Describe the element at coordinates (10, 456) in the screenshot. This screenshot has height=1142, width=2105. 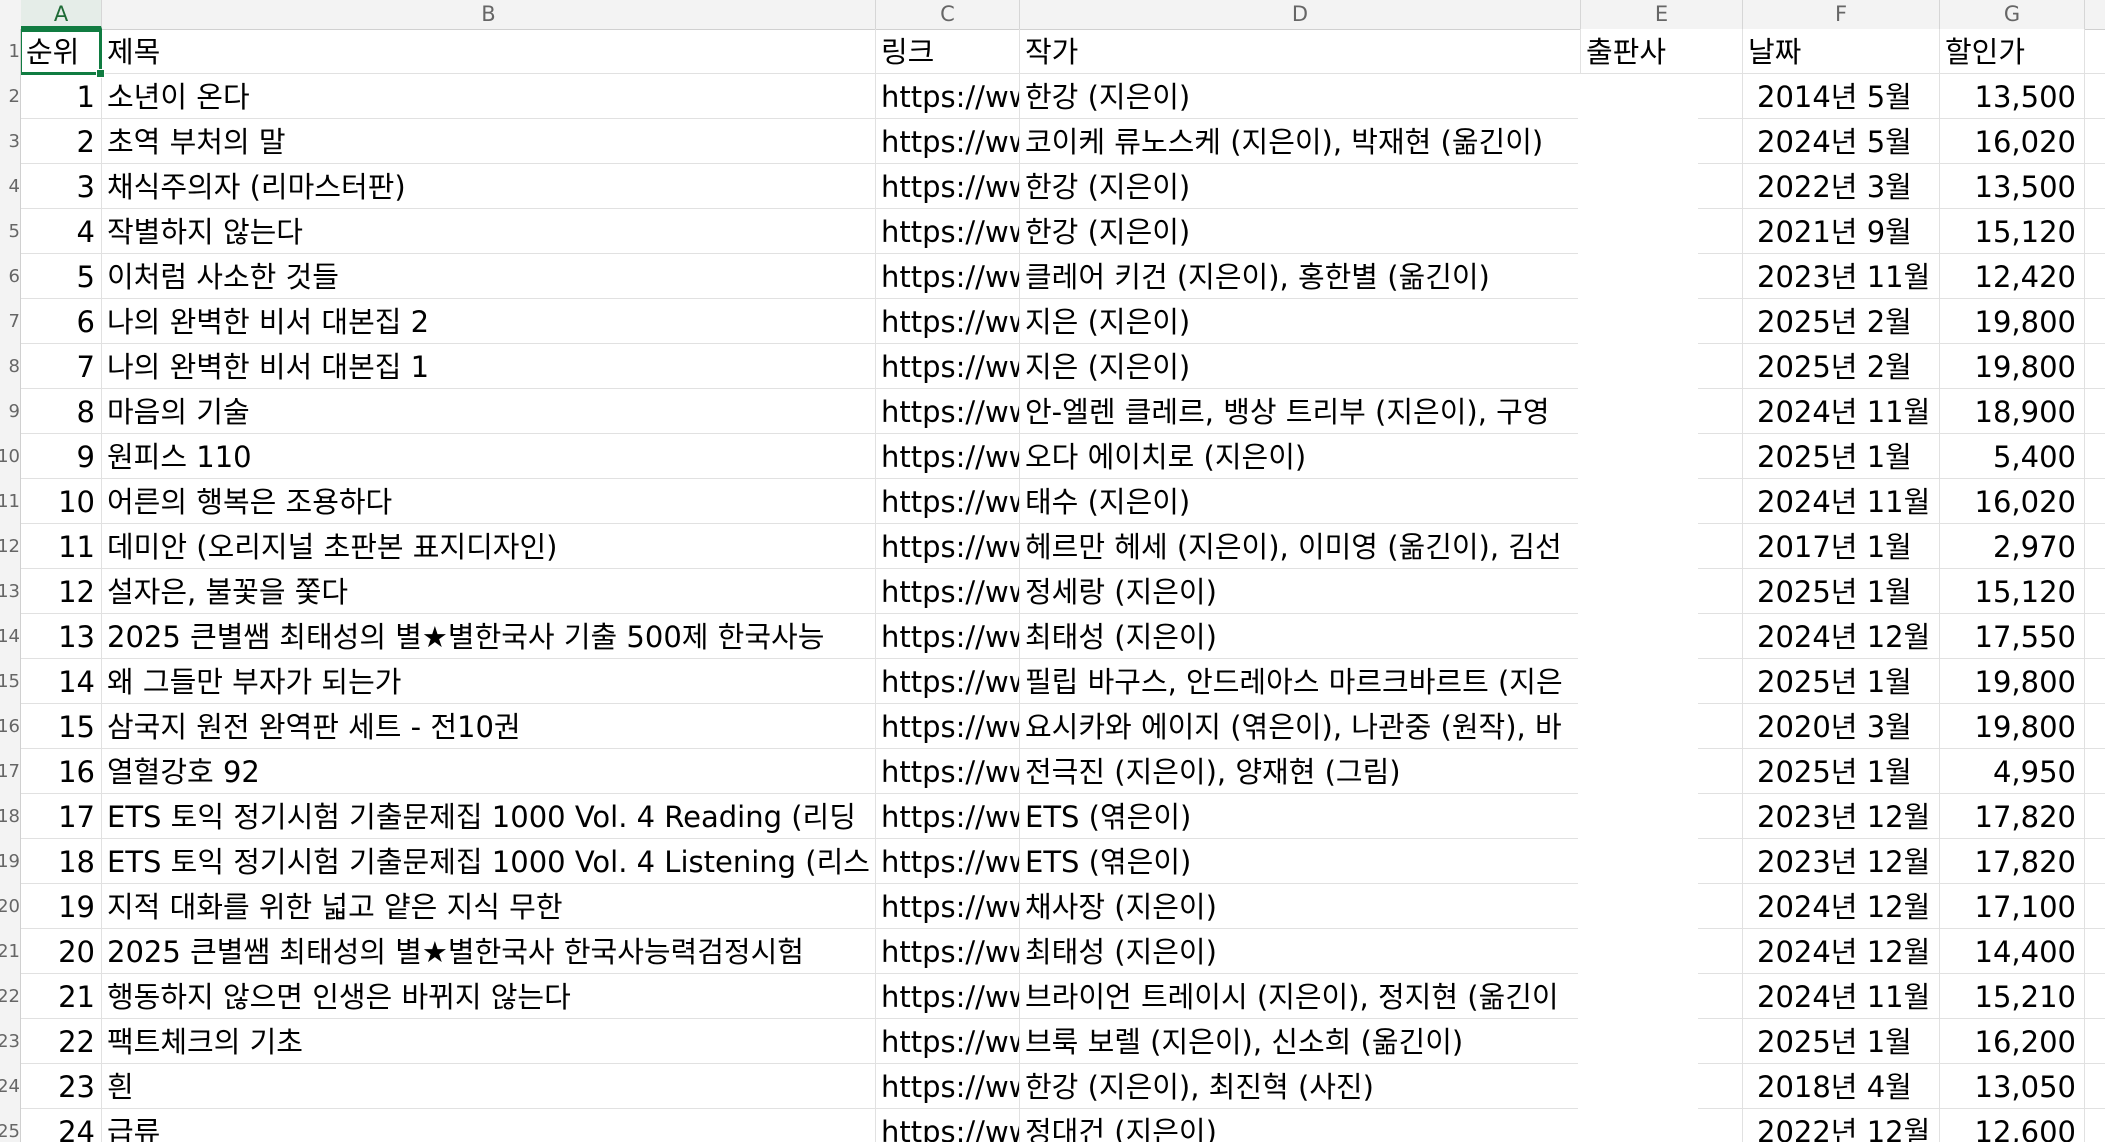
I see `row-number: 10` at that location.